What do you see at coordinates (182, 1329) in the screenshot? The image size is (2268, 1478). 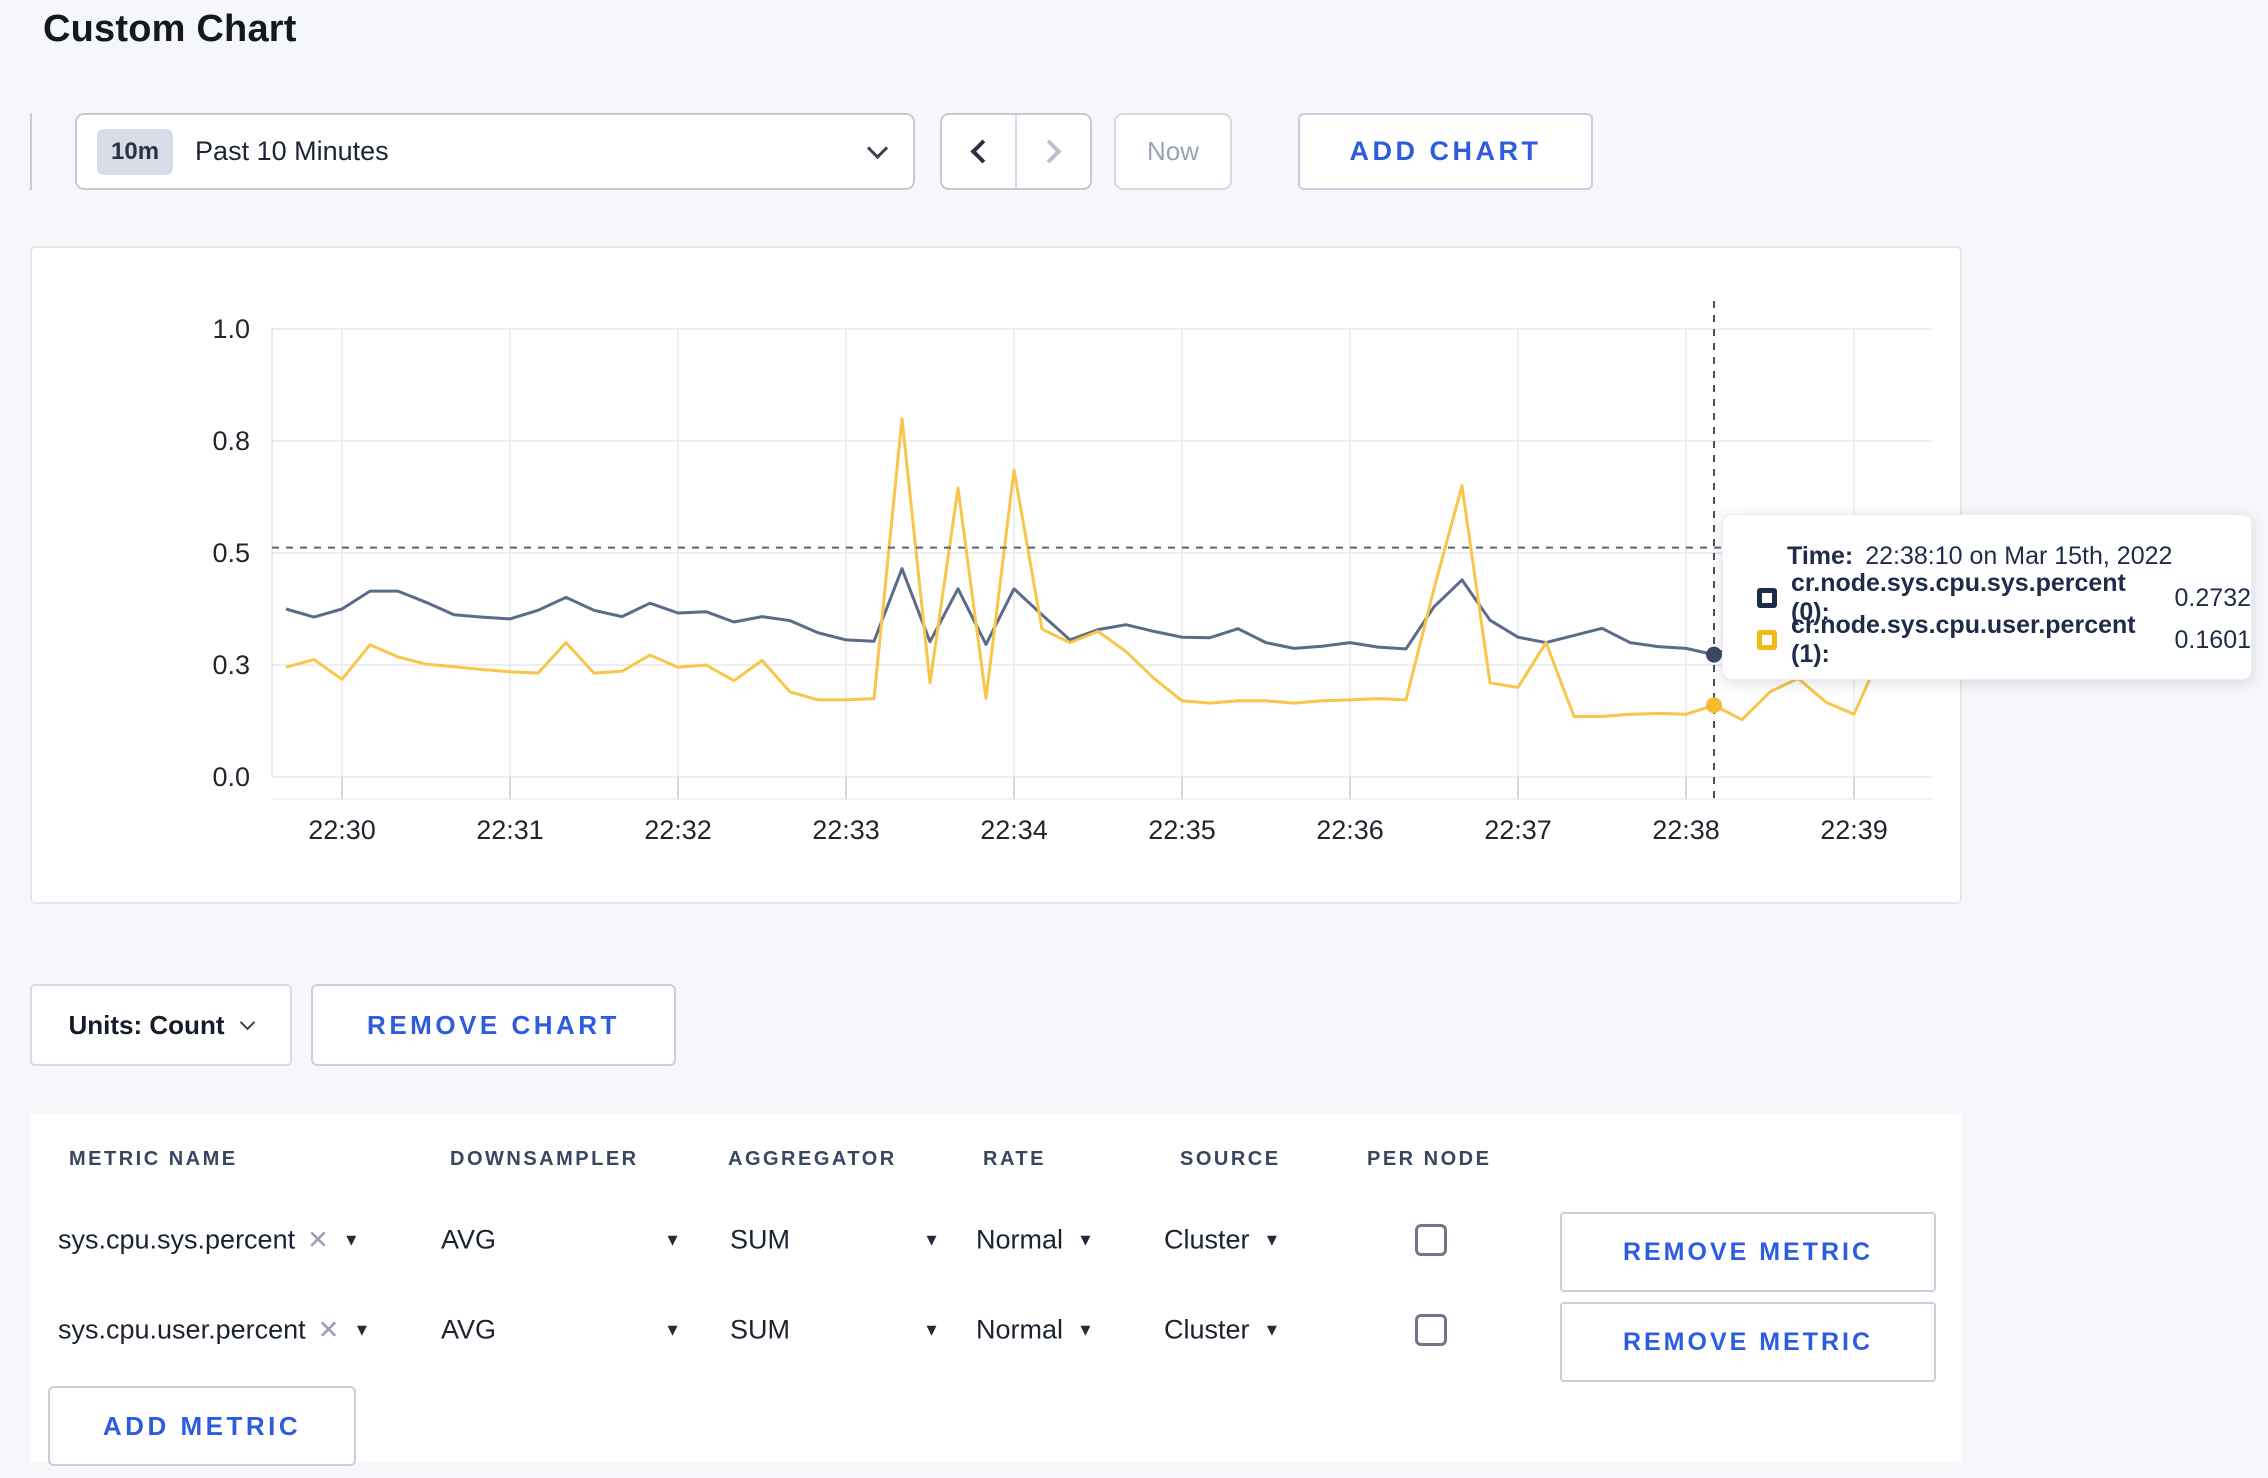 I see `metric-name-value: sys.cpu.user.percent` at bounding box center [182, 1329].